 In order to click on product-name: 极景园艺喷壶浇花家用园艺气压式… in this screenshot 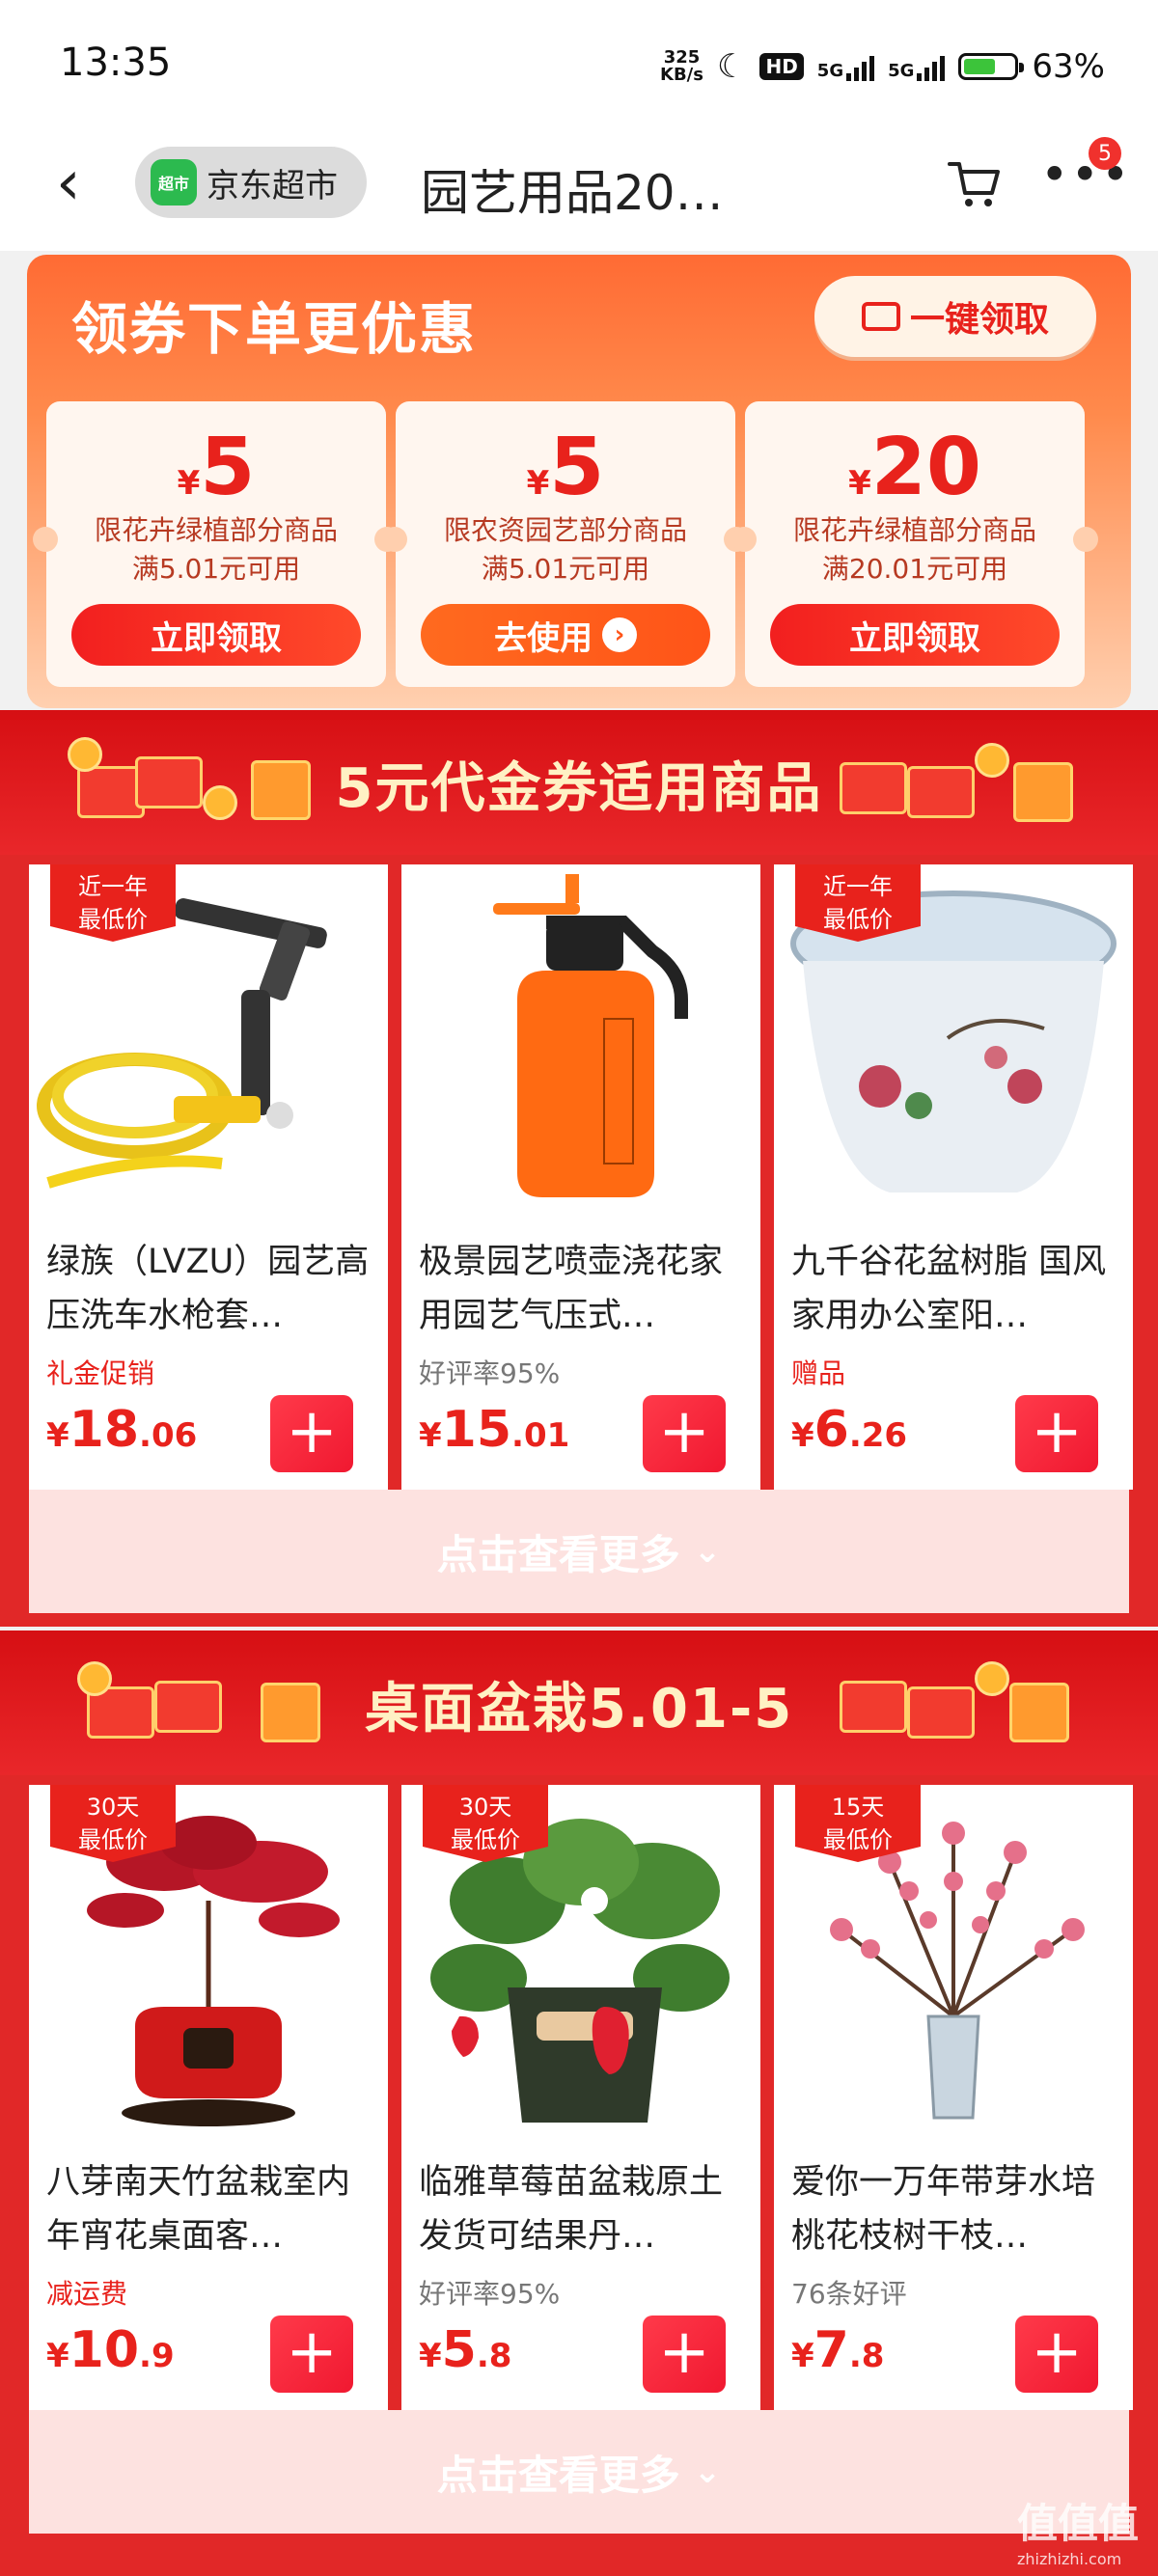, I will do `click(571, 1289)`.